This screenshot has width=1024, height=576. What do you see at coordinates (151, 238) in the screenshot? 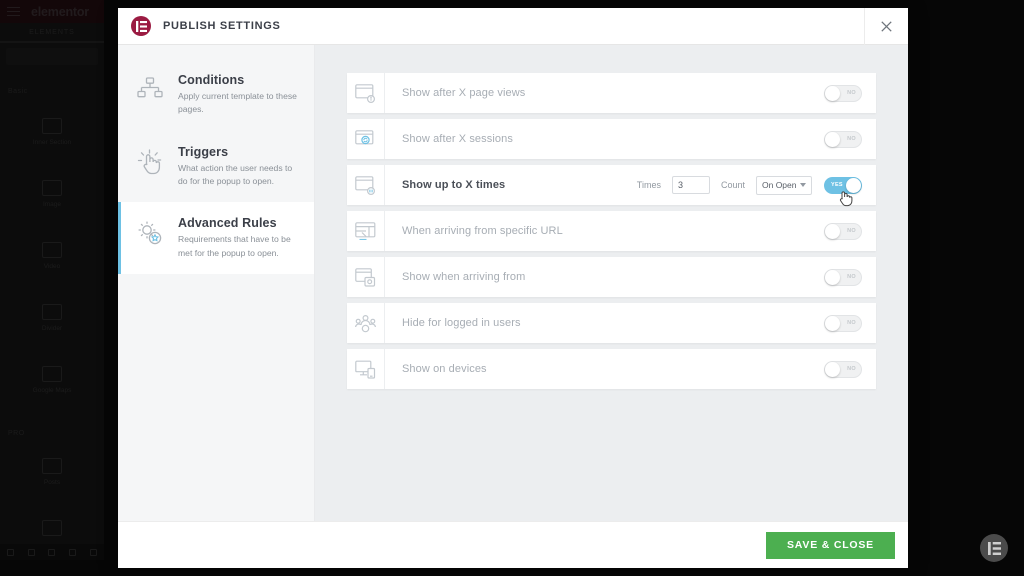
I see `gears-star-icon` at bounding box center [151, 238].